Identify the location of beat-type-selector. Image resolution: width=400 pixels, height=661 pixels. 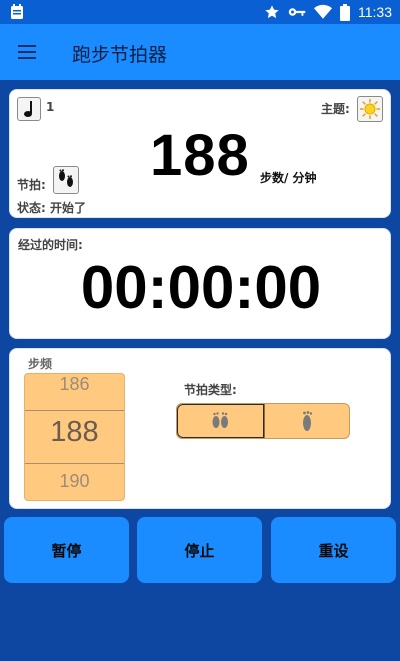
(263, 421).